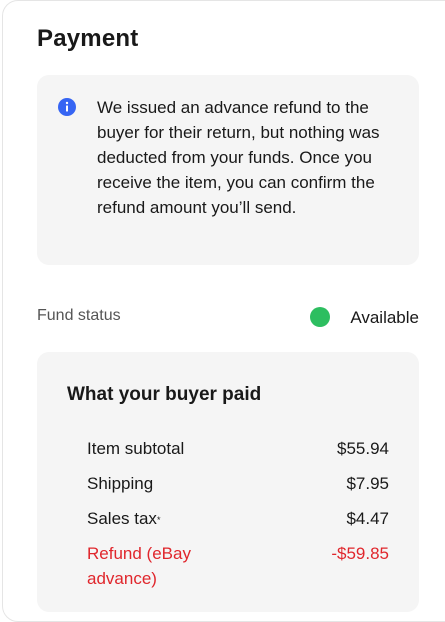 The width and height of the screenshot is (445, 622). Describe the element at coordinates (164, 394) in the screenshot. I see `buyer-paid-heading: What your buyer paid` at that location.